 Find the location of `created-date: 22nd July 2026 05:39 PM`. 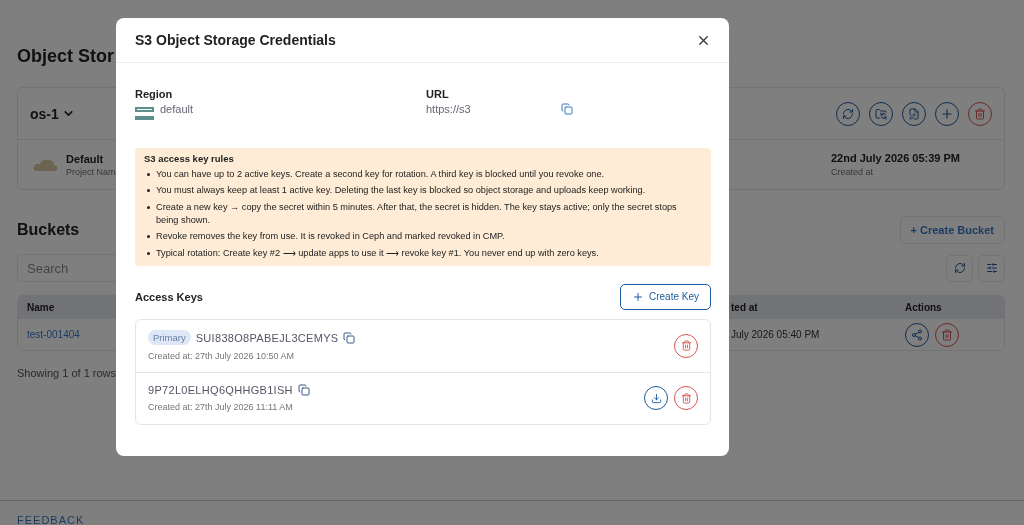

created-date: 22nd July 2026 05:39 PM is located at coordinates (896, 158).